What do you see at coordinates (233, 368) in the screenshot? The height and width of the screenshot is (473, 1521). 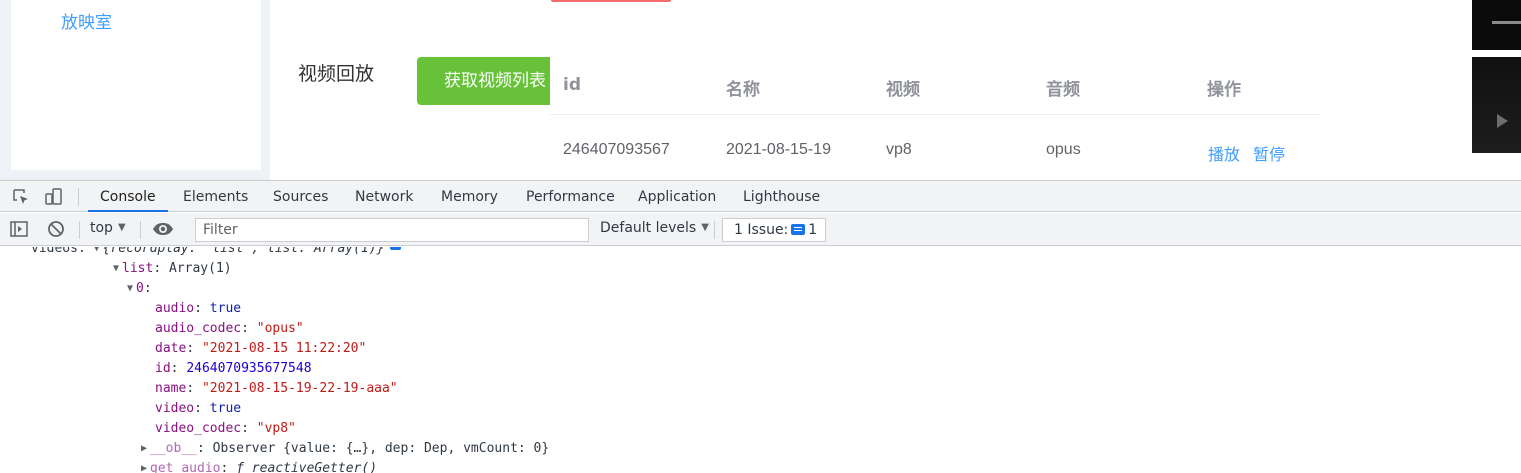 I see `console-prop-row: id: 2464070935677548` at bounding box center [233, 368].